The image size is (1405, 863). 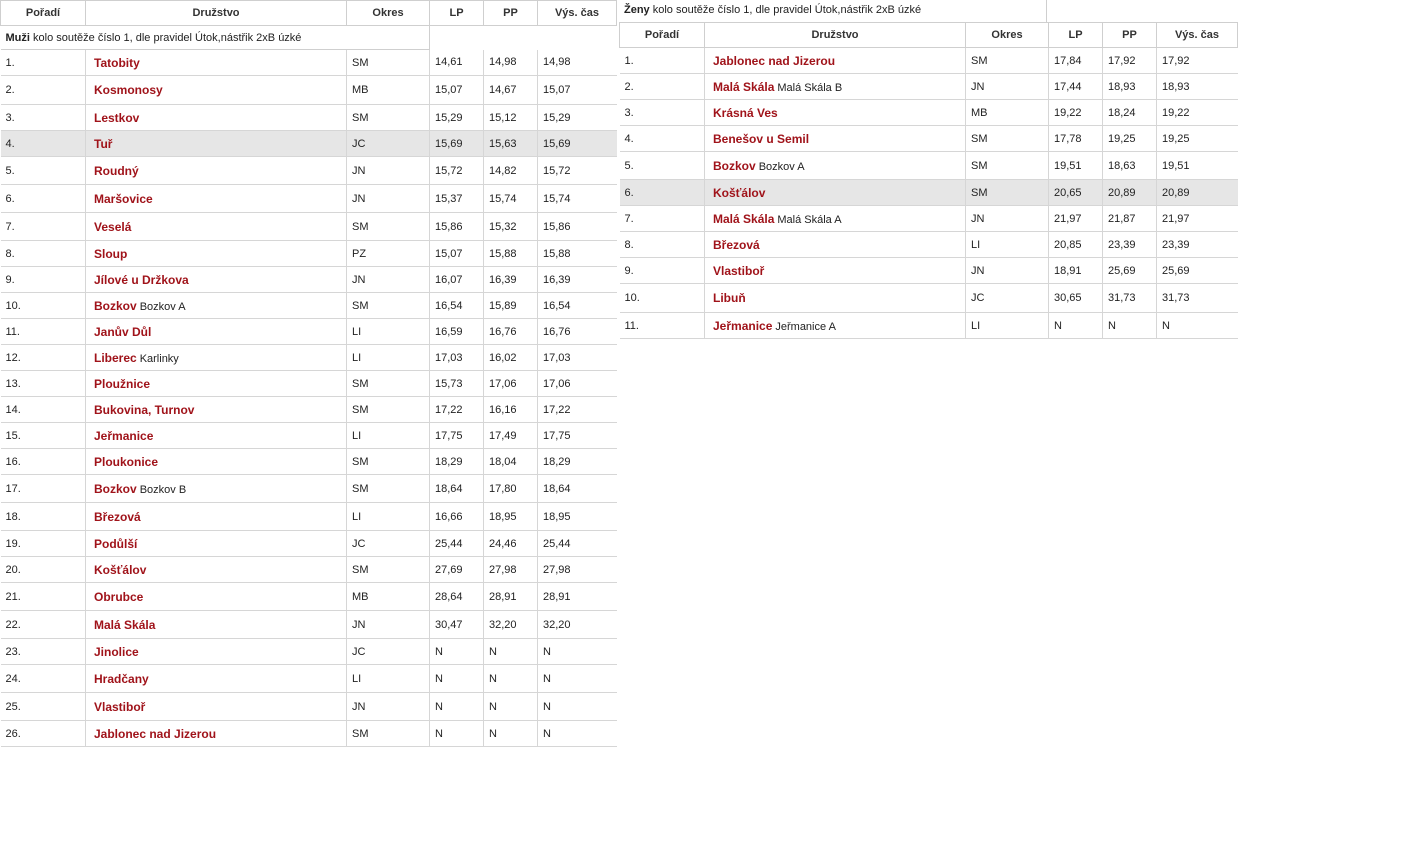 What do you see at coordinates (662, 218) in the screenshot?
I see `rank-cell: 7.` at bounding box center [662, 218].